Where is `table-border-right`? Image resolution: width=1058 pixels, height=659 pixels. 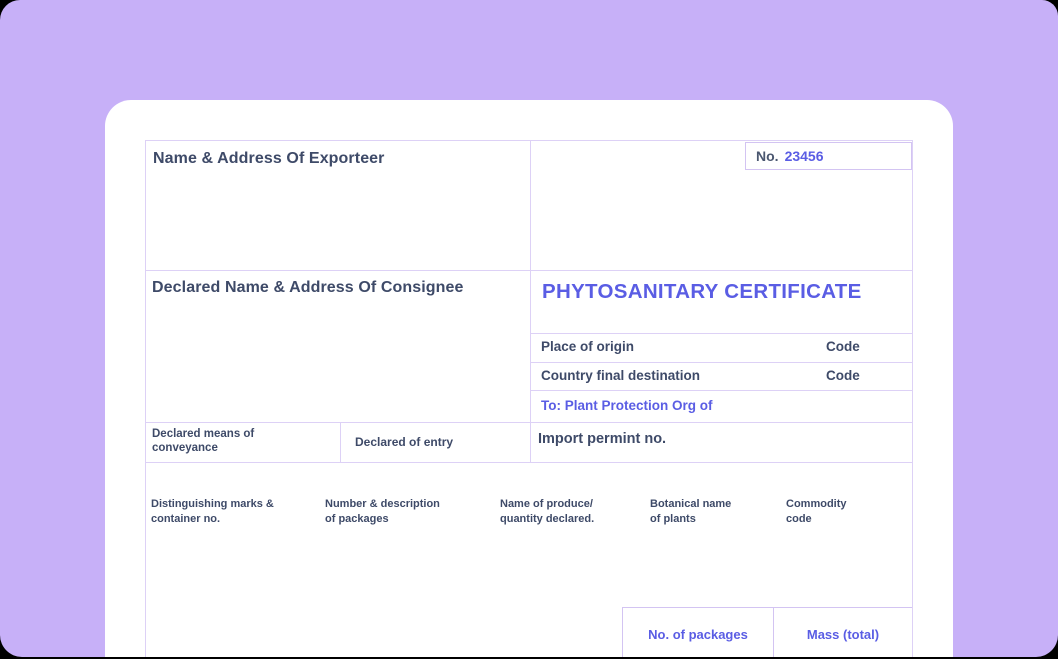
table-border-right is located at coordinates (912, 398).